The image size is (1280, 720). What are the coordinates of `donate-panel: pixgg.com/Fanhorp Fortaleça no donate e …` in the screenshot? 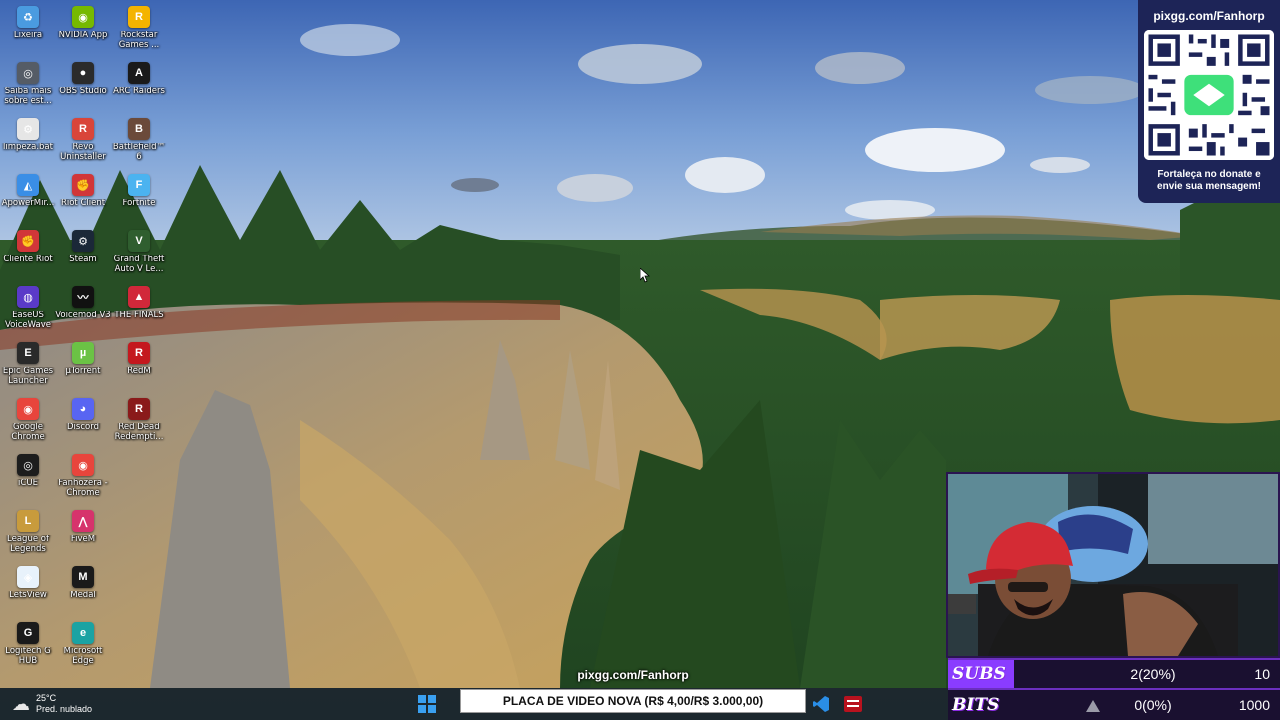 It's located at (1209, 101).